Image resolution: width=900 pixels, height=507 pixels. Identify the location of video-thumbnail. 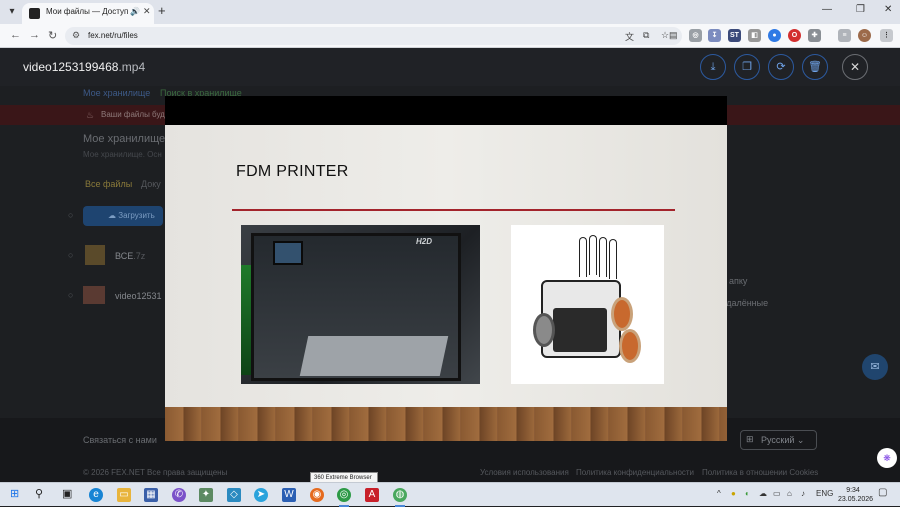
(94, 295).